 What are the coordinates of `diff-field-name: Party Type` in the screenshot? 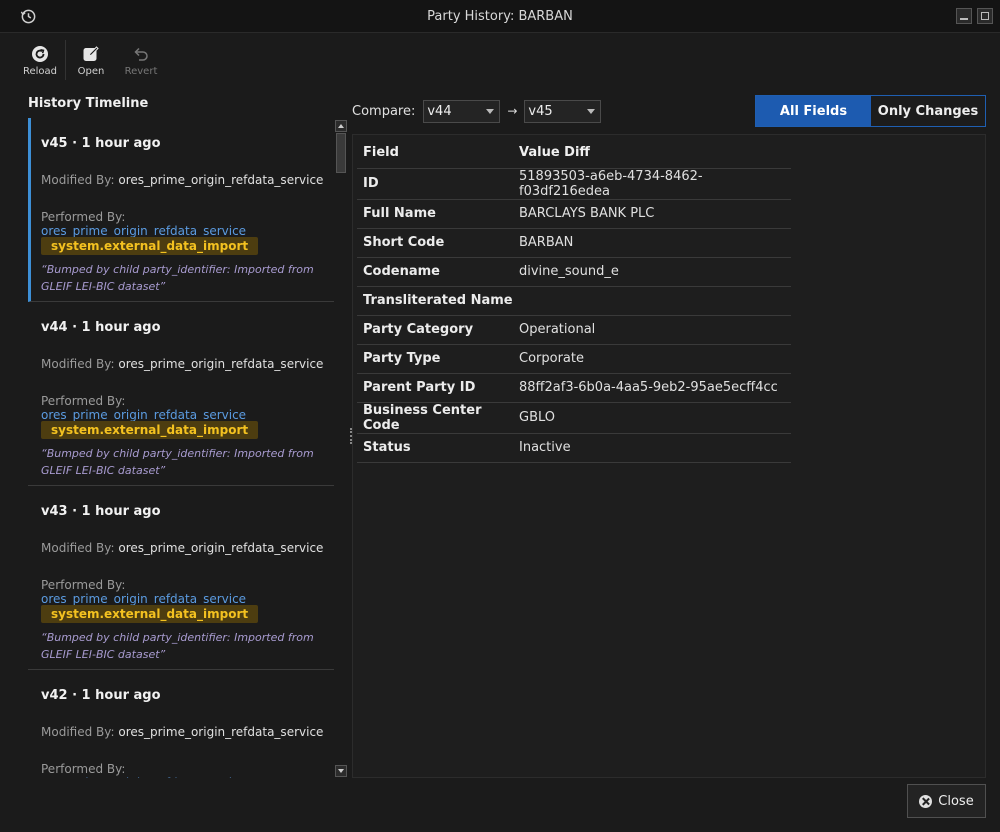 It's located at (435, 359).